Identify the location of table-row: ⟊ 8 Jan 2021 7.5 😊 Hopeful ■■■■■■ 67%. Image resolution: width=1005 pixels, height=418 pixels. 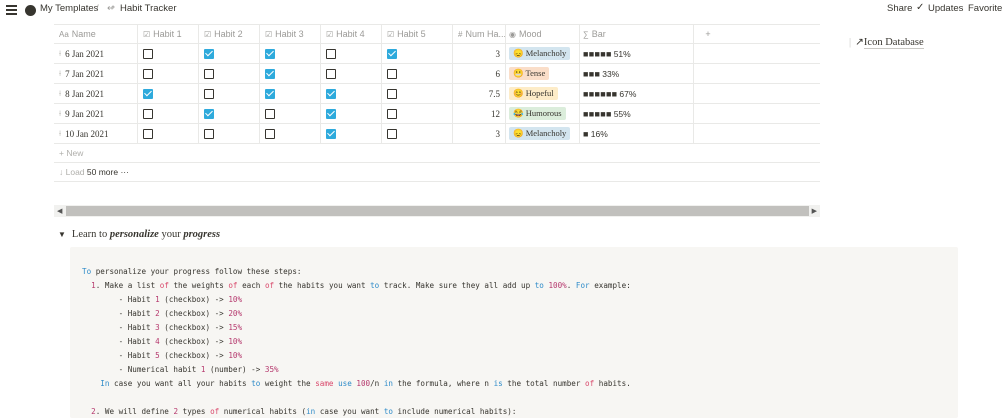
(437, 94).